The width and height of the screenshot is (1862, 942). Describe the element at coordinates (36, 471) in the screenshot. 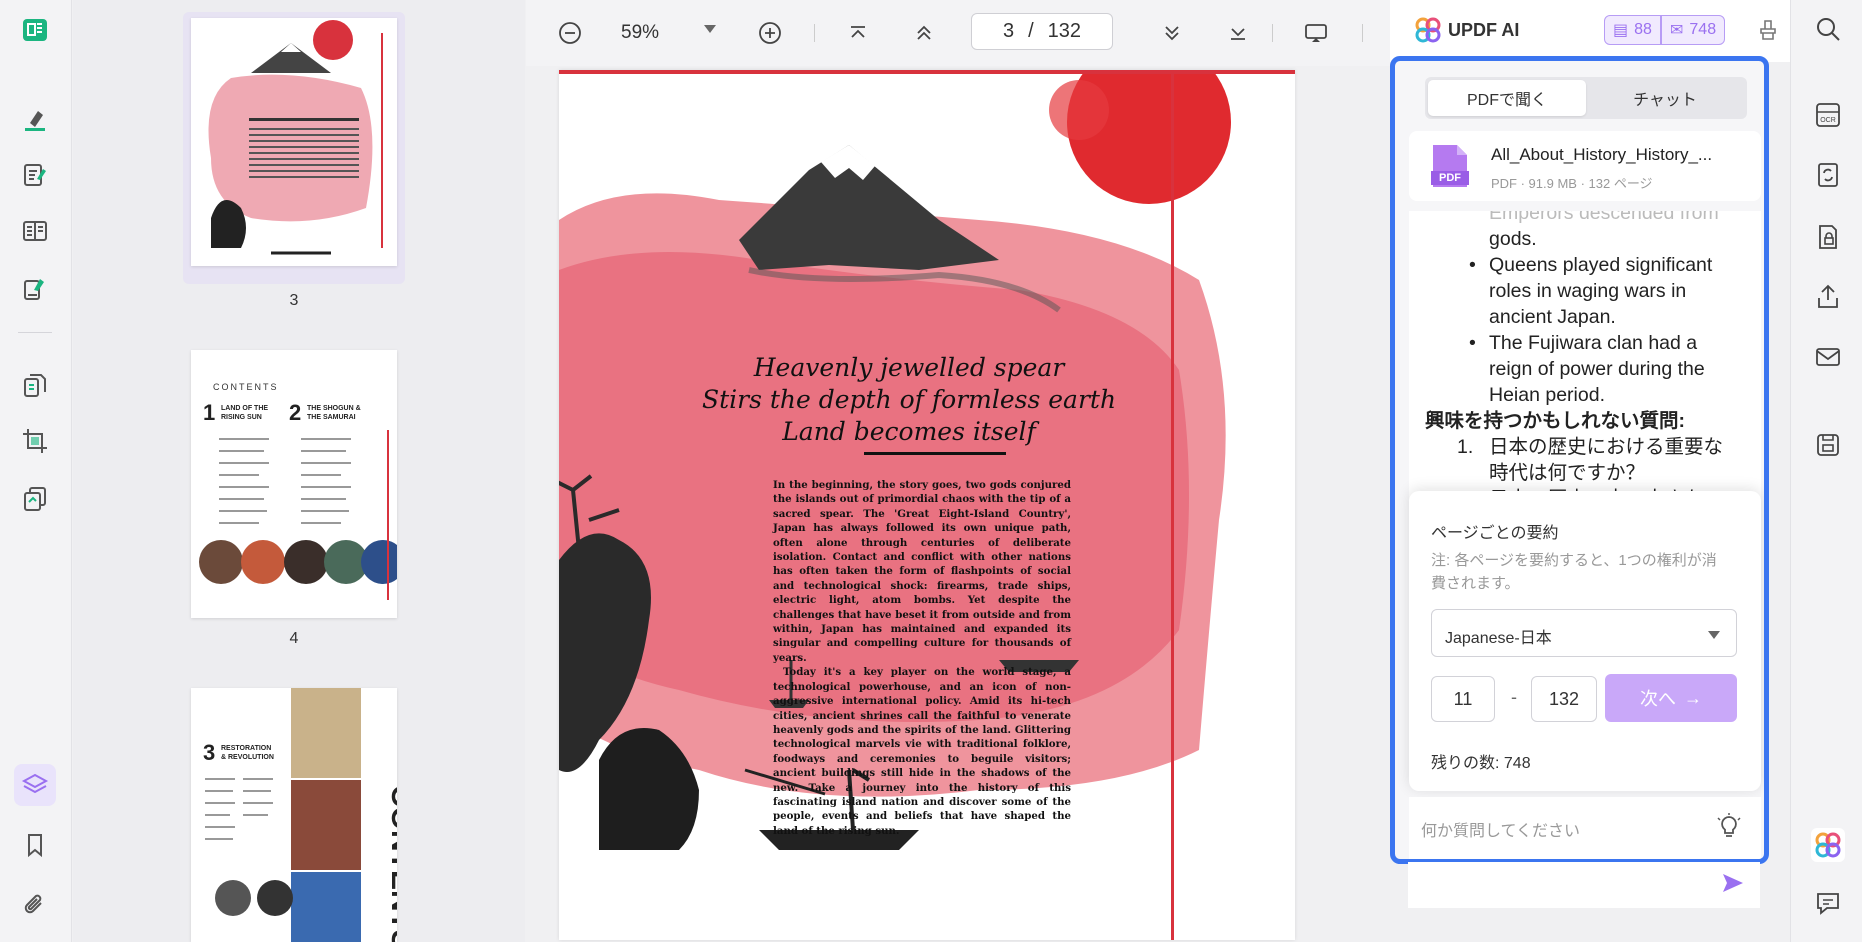

I see `left-tool-rail` at that location.